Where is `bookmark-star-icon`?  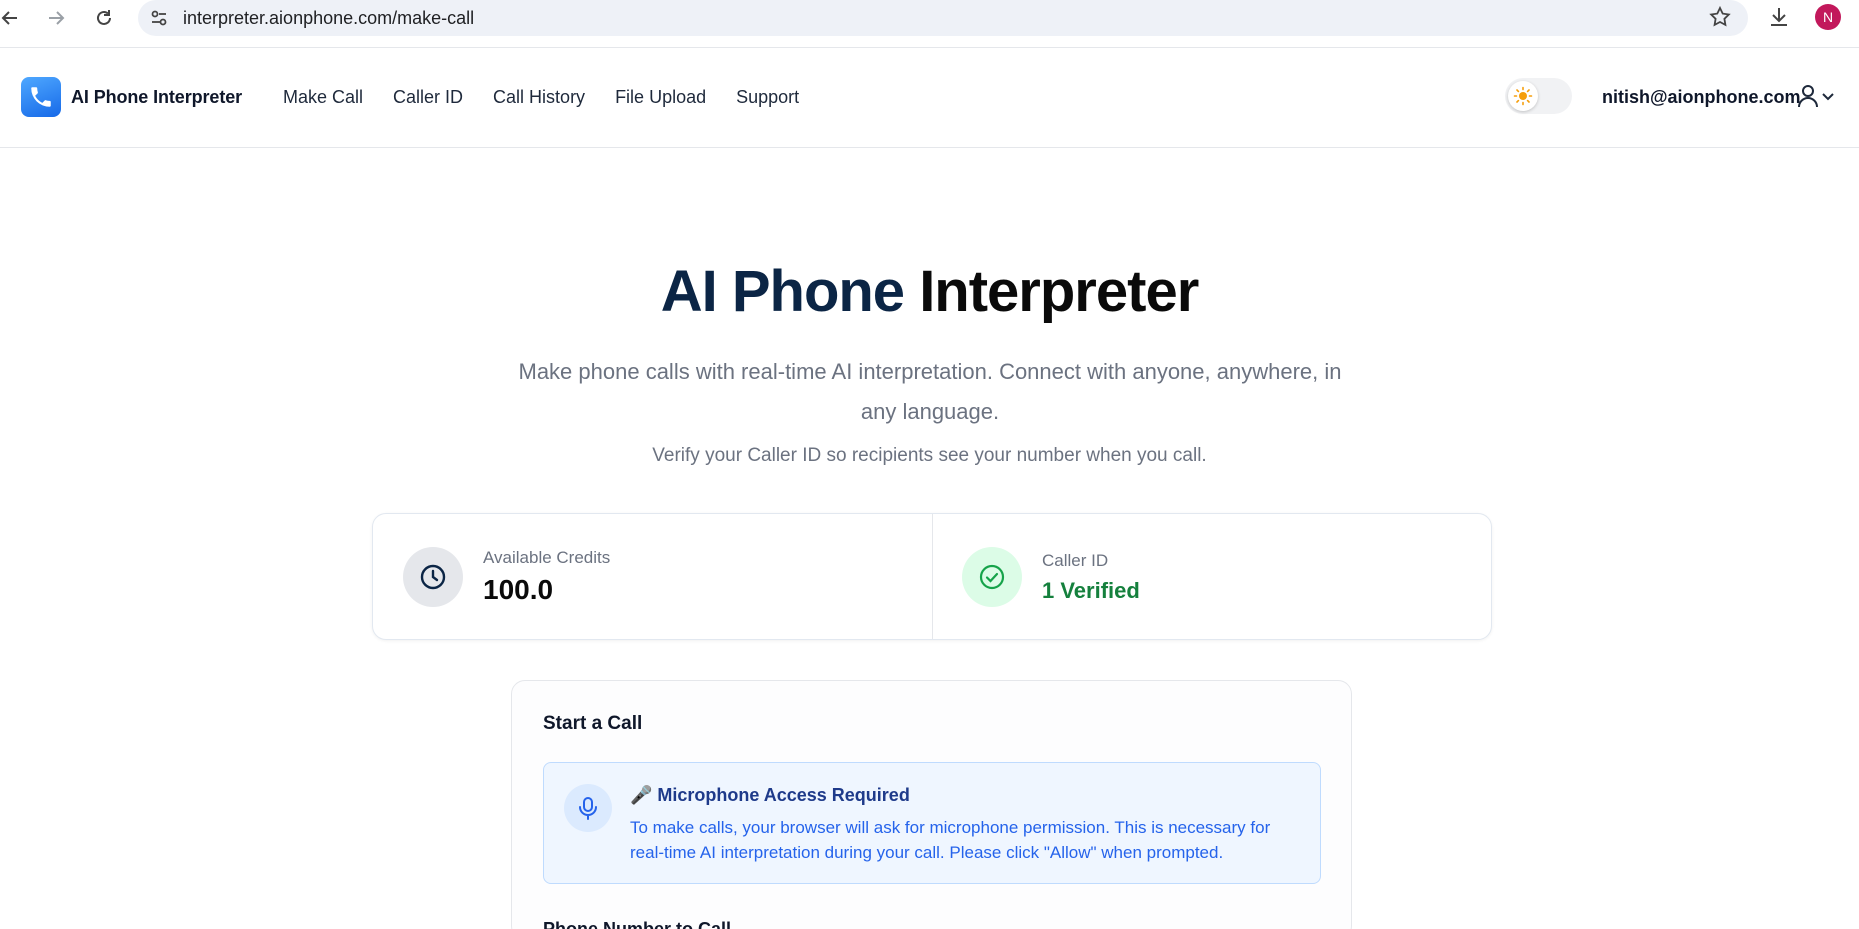 bookmark-star-icon is located at coordinates (1720, 19).